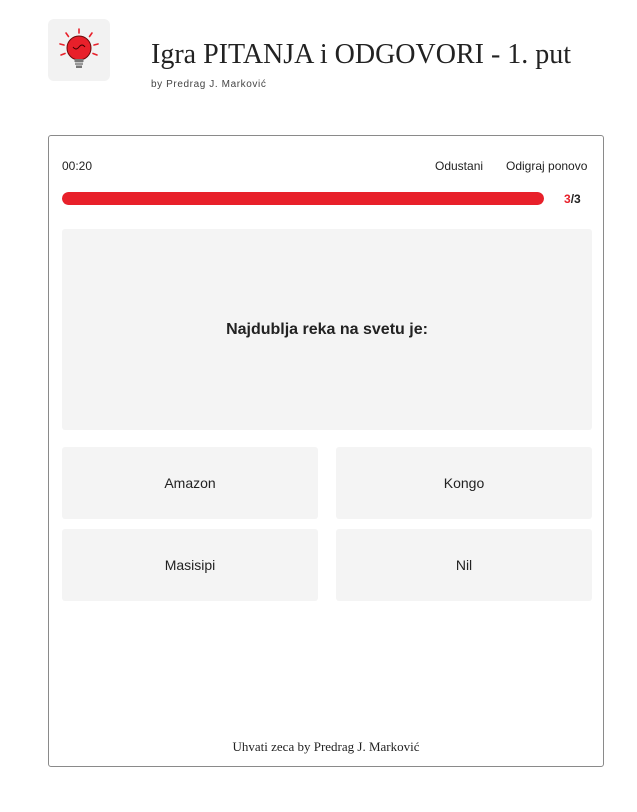 Image resolution: width=637 pixels, height=812 pixels. What do you see at coordinates (77, 166) in the screenshot?
I see `timer: 00:20` at bounding box center [77, 166].